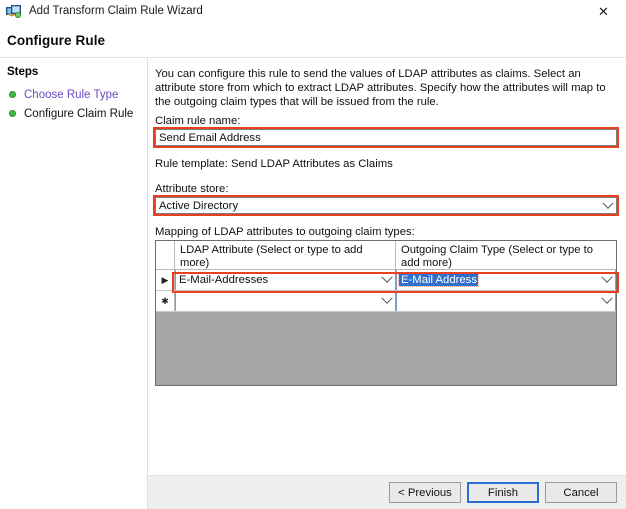 The image size is (626, 509). Describe the element at coordinates (165, 280) in the screenshot. I see `row-indicator-current-icon: ▶` at that location.